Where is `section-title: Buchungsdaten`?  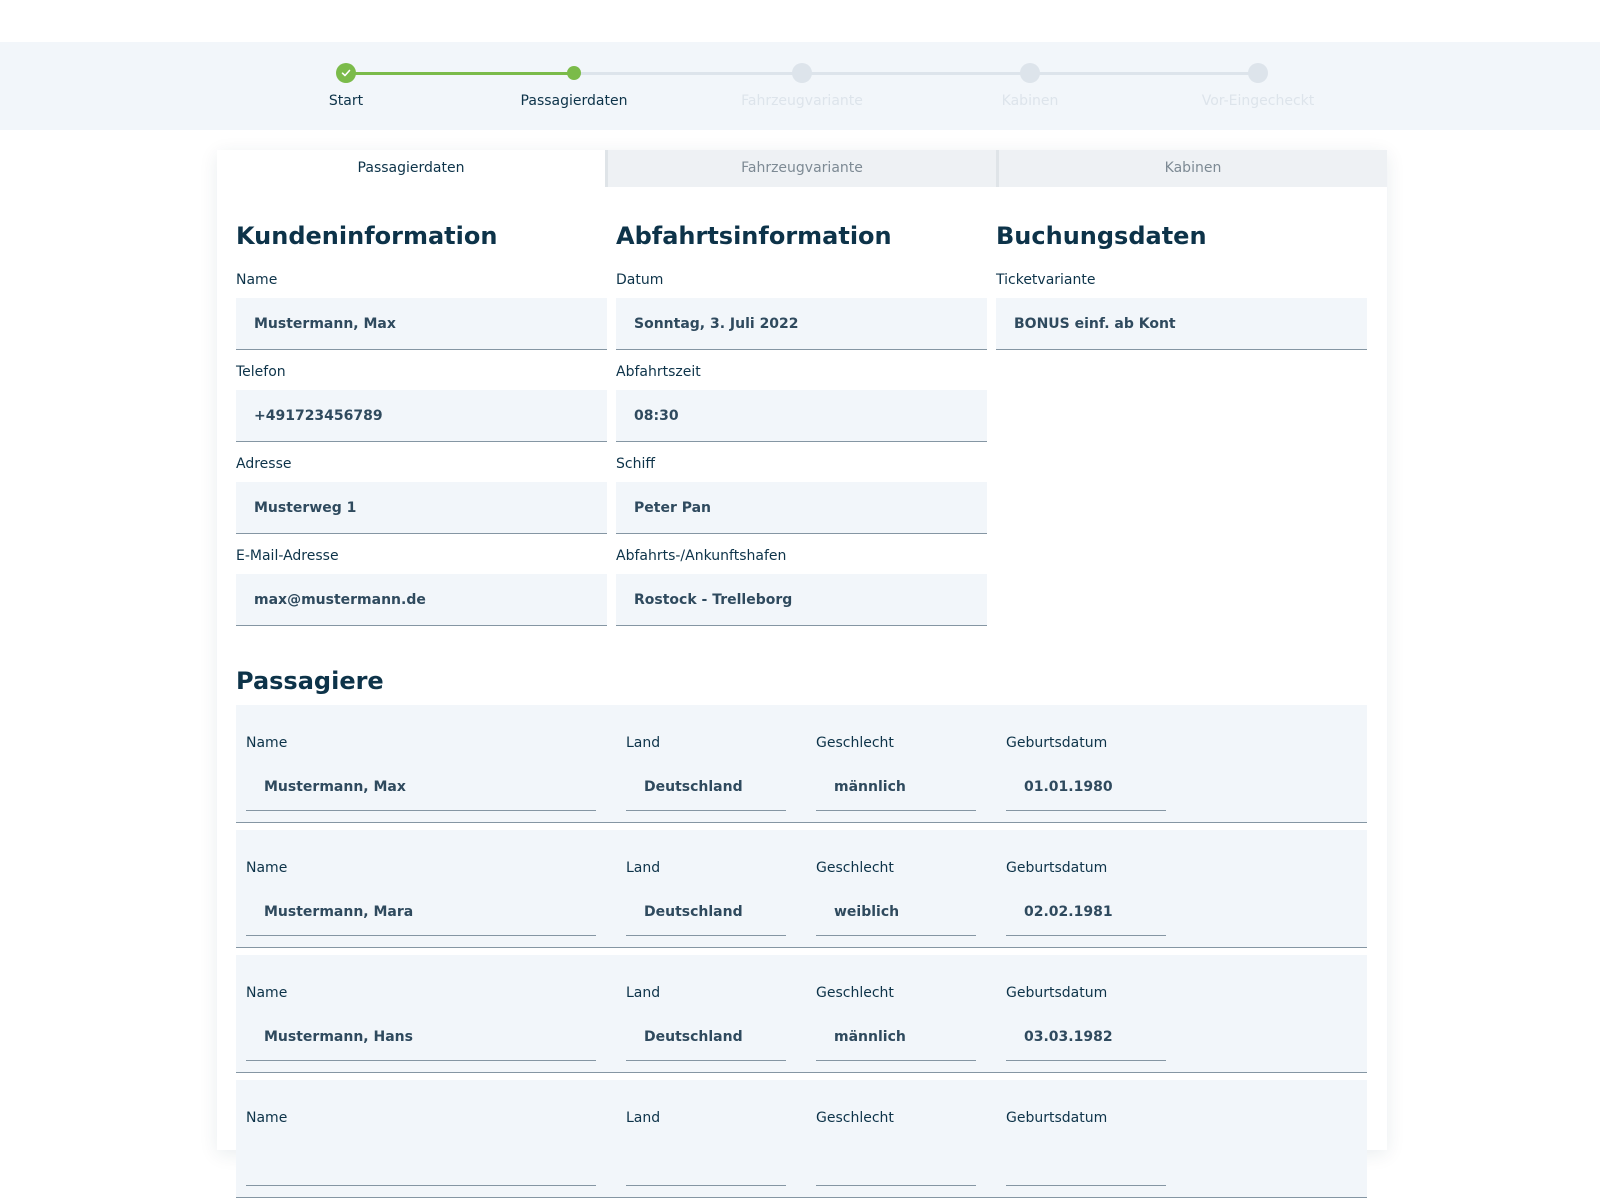
section-title: Buchungsdaten is located at coordinates (1101, 236).